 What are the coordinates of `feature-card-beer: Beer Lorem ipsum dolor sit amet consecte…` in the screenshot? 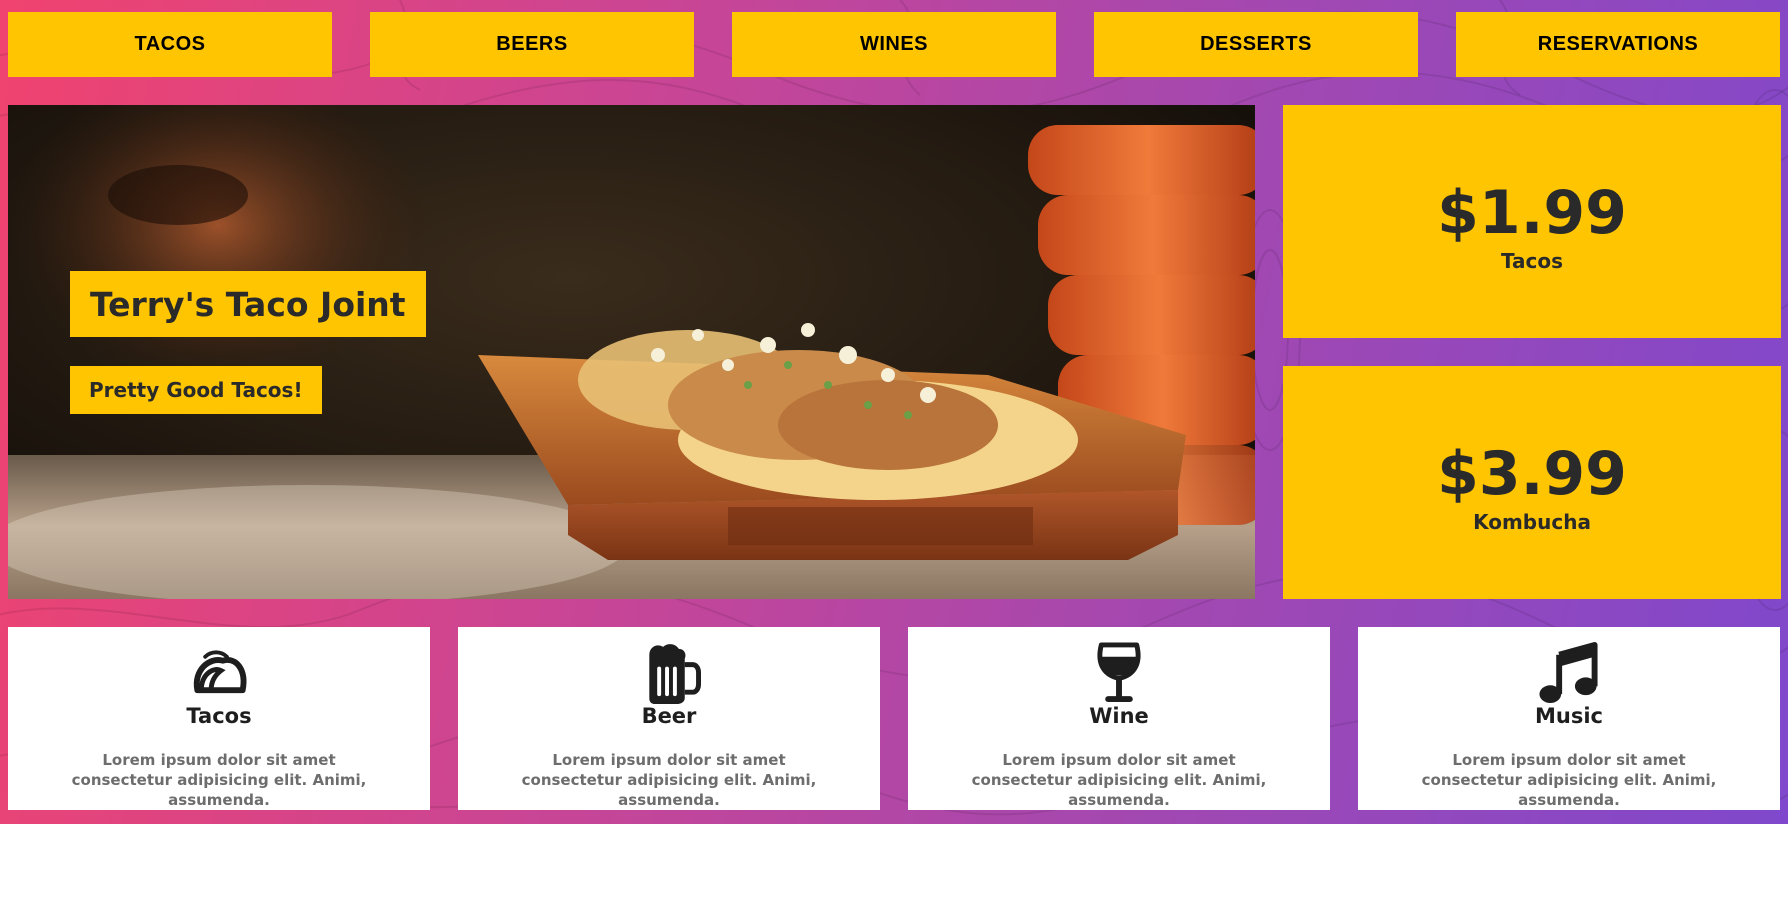 It's located at (669, 718).